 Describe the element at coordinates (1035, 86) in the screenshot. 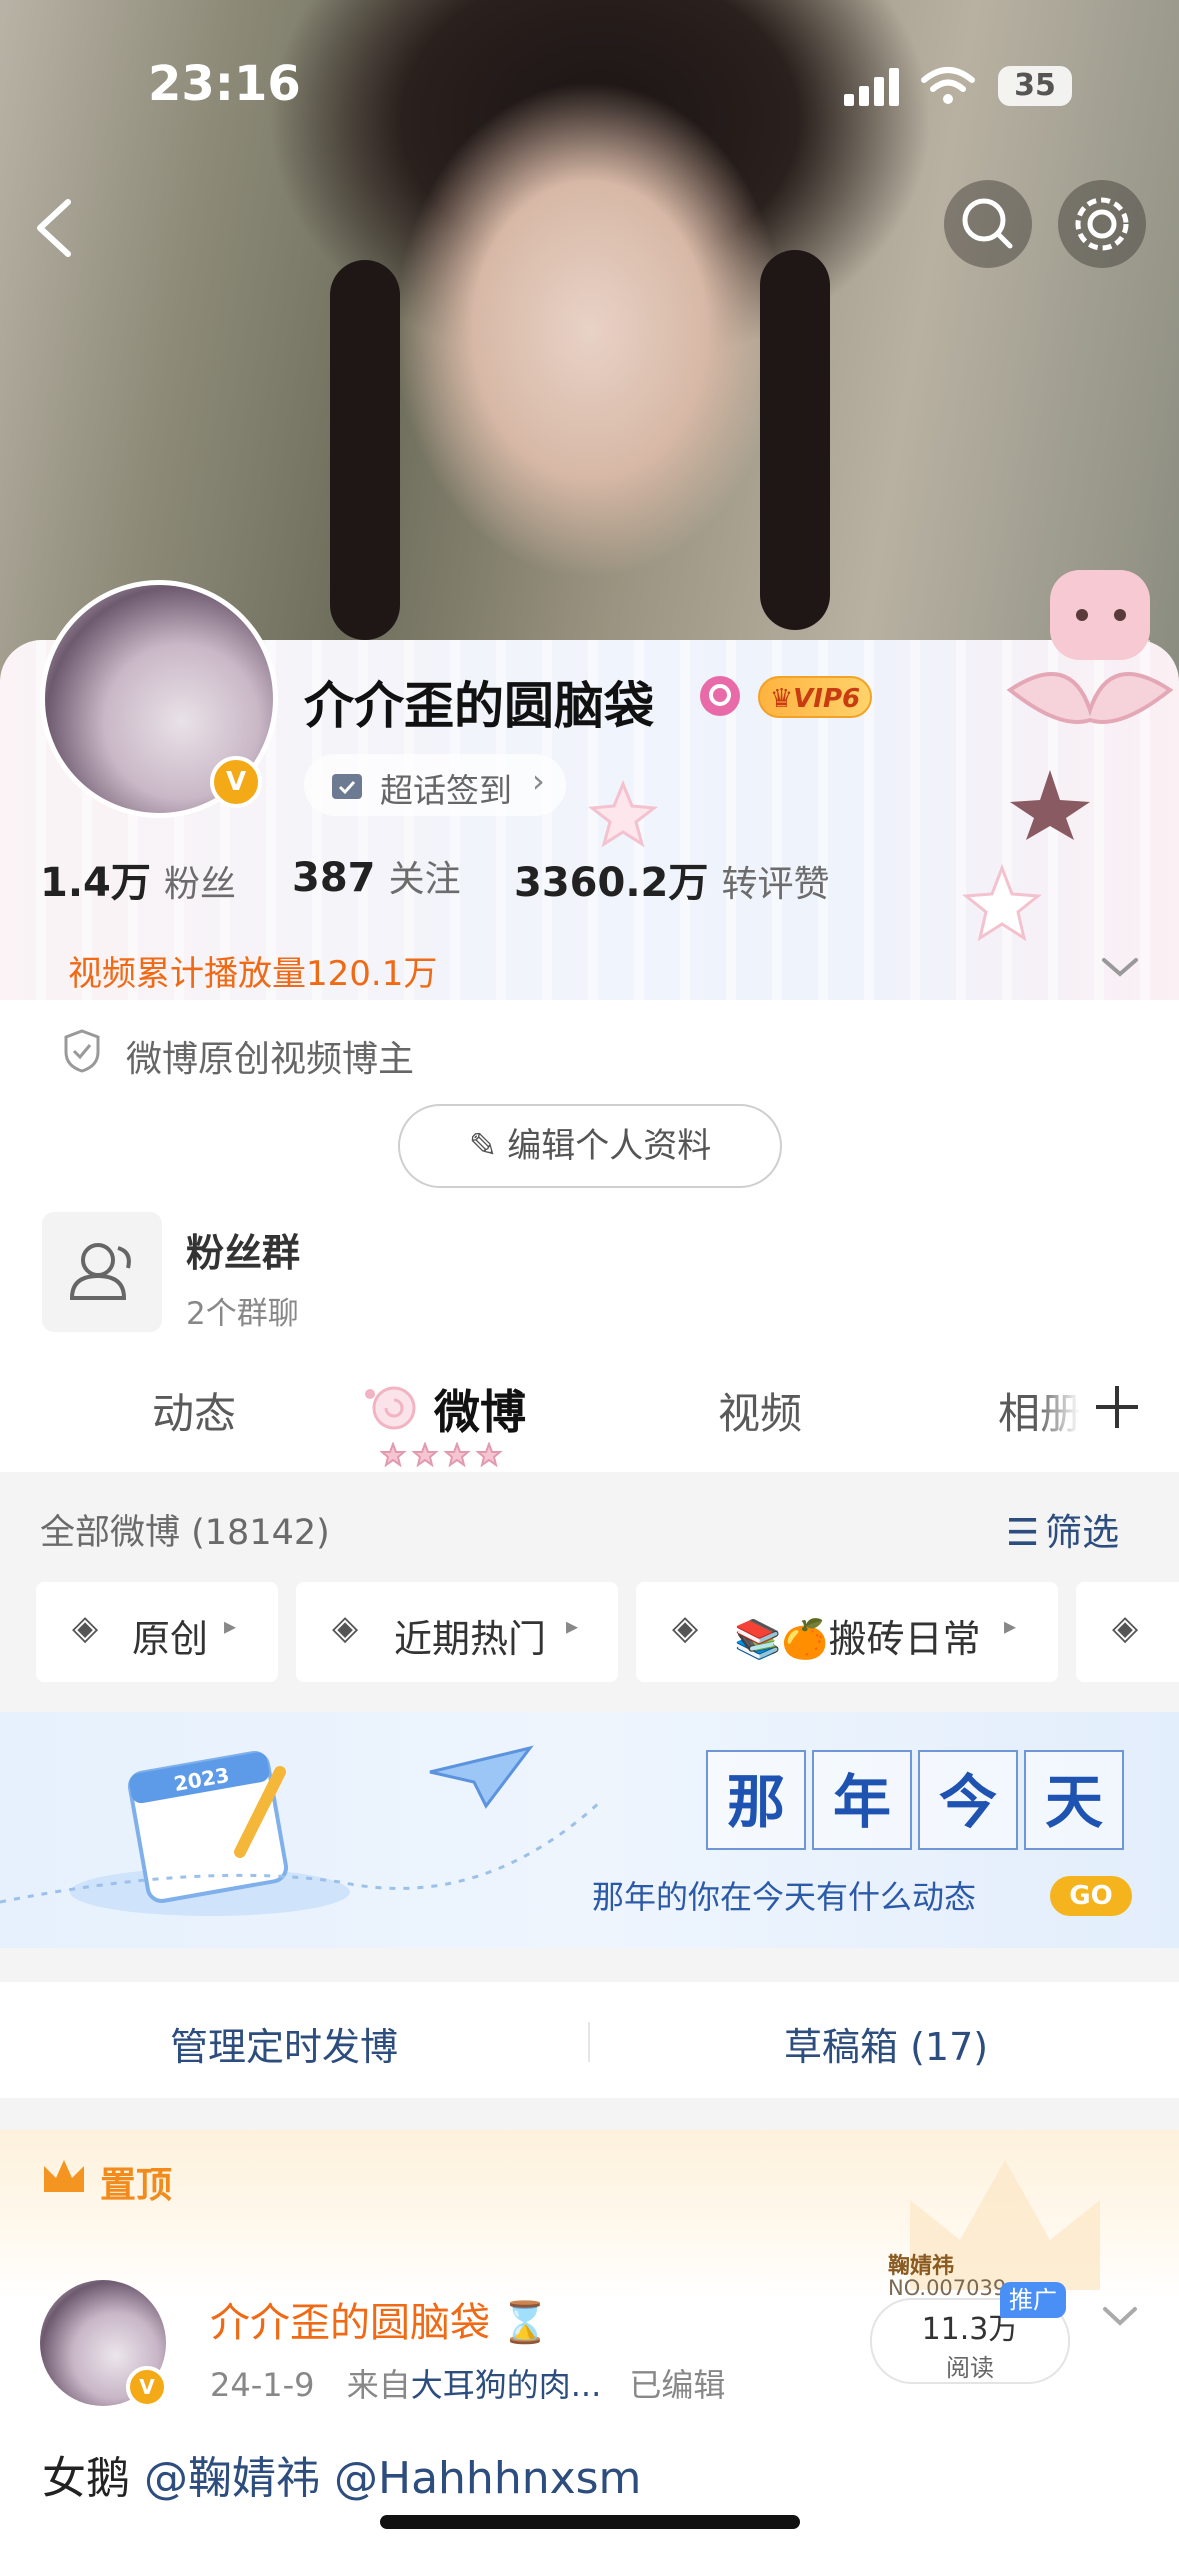

I see `battery-icon: 35` at that location.